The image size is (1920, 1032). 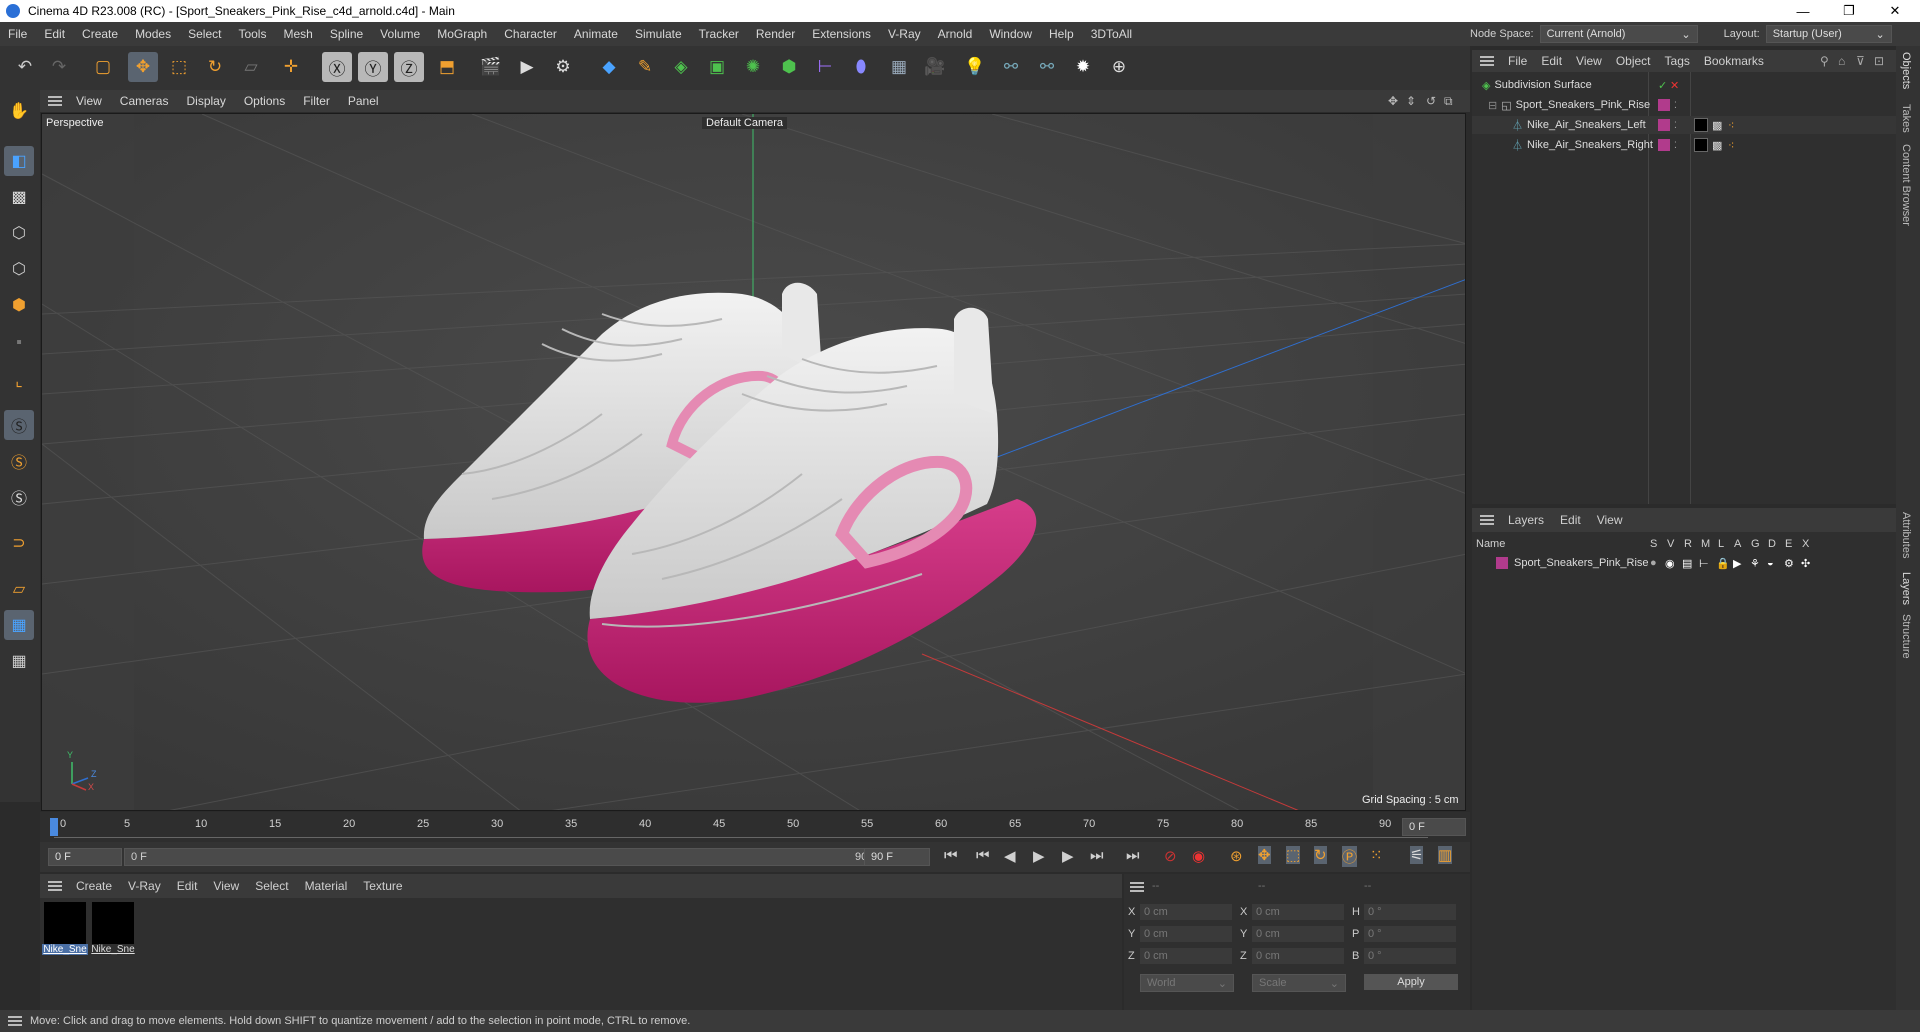 What do you see at coordinates (1906, 588) in the screenshot?
I see `tab-layers: Layers` at bounding box center [1906, 588].